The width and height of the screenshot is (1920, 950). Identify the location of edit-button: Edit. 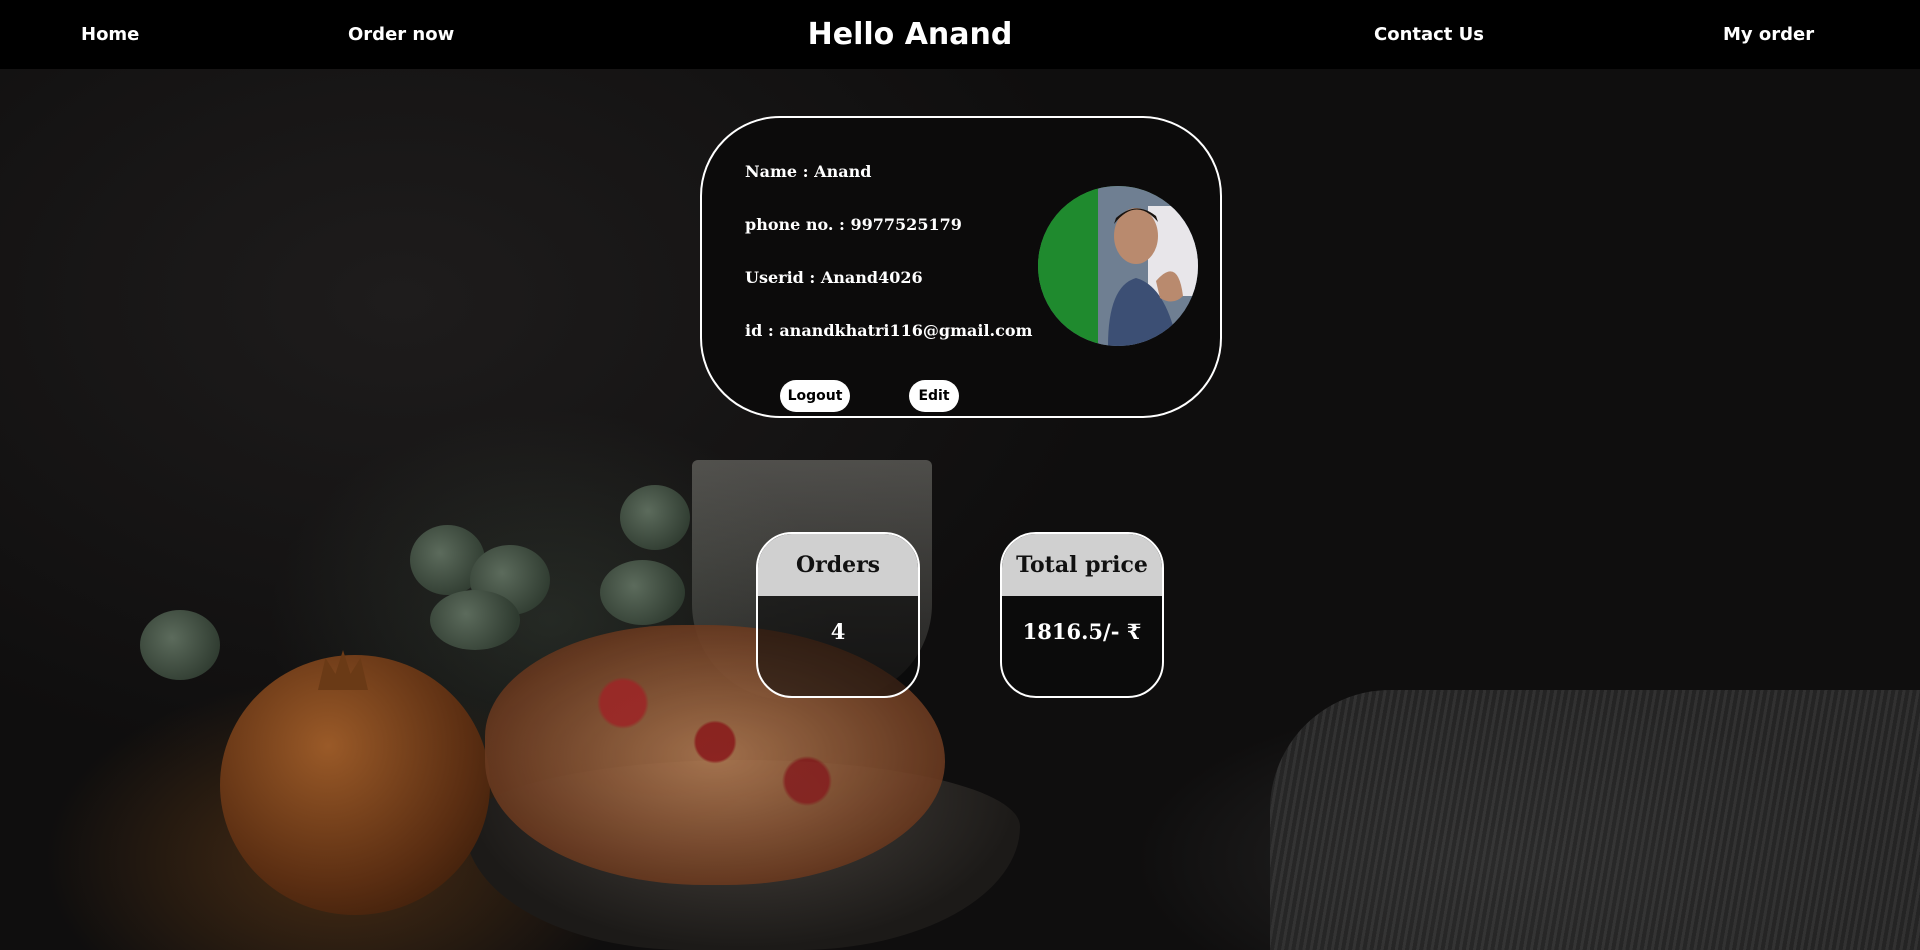
(934, 396).